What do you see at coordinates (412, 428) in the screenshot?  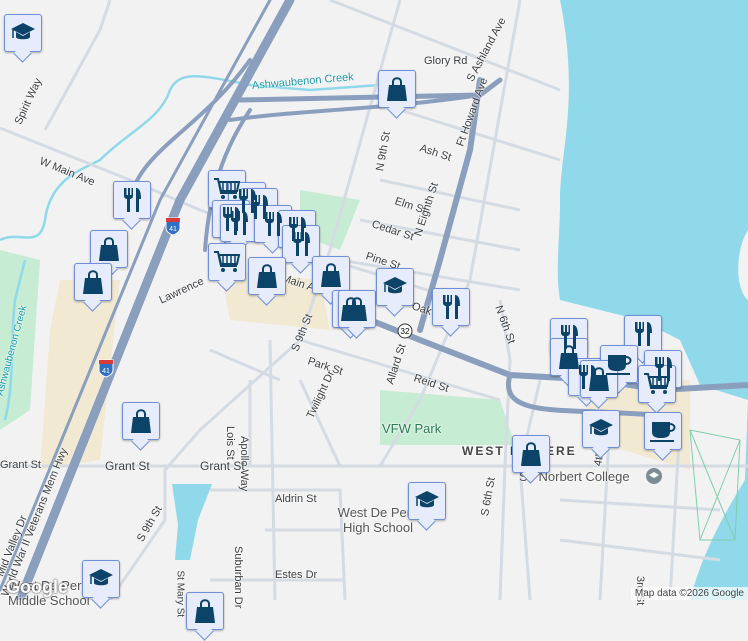 I see `park-label: VFW Park` at bounding box center [412, 428].